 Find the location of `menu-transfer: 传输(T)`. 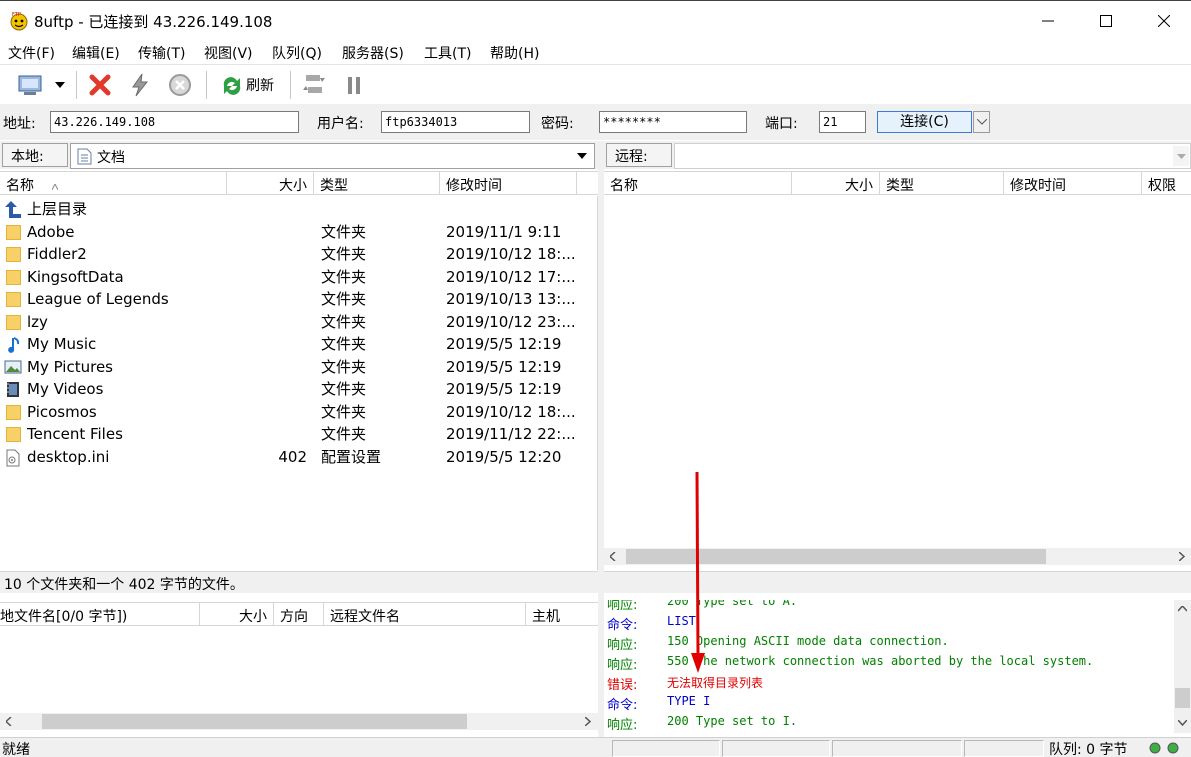

menu-transfer: 传输(T) is located at coordinates (161, 53).